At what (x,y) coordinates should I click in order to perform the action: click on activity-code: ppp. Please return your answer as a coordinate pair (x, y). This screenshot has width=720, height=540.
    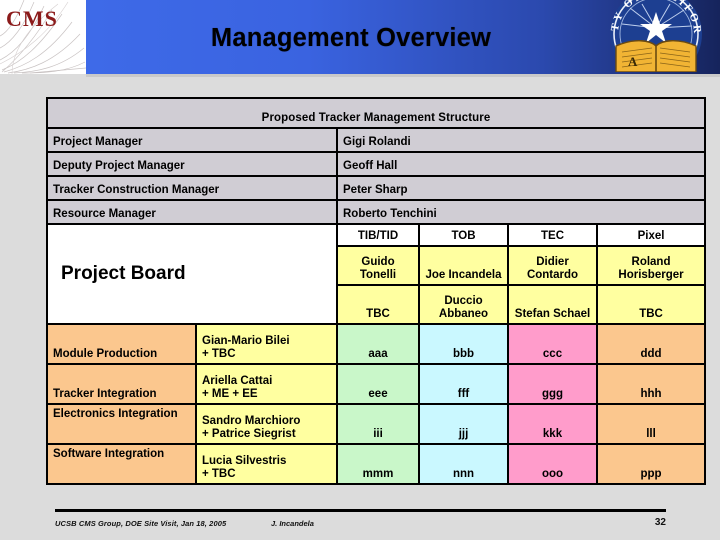
    Looking at the image, I should click on (651, 464).